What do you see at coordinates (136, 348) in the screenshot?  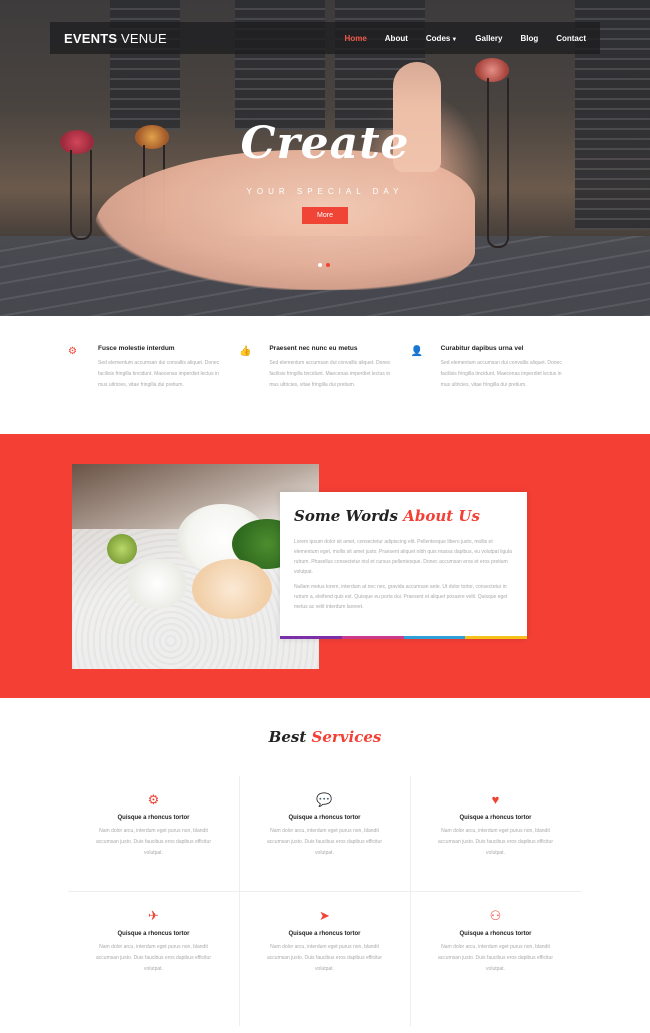 I see `feature-title: Fusce molestie interdum` at bounding box center [136, 348].